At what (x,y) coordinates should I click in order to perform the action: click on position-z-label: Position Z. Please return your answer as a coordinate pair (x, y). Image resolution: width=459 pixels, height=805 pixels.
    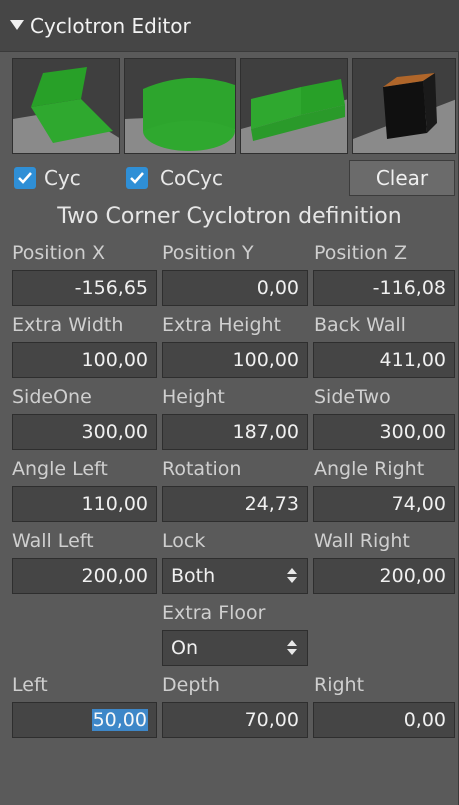
    Looking at the image, I should click on (361, 253).